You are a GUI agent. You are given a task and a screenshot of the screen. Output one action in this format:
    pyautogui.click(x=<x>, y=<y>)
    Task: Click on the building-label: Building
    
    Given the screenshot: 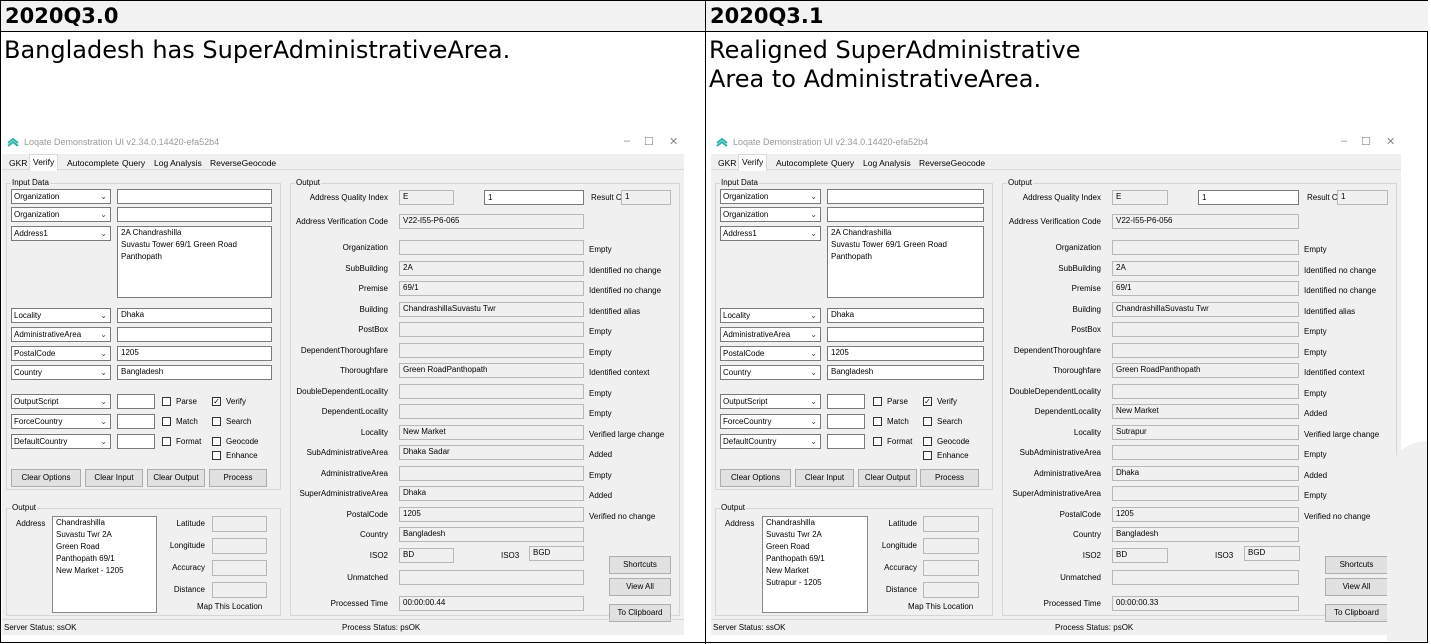 What is the action you would take?
    pyautogui.click(x=1086, y=309)
    